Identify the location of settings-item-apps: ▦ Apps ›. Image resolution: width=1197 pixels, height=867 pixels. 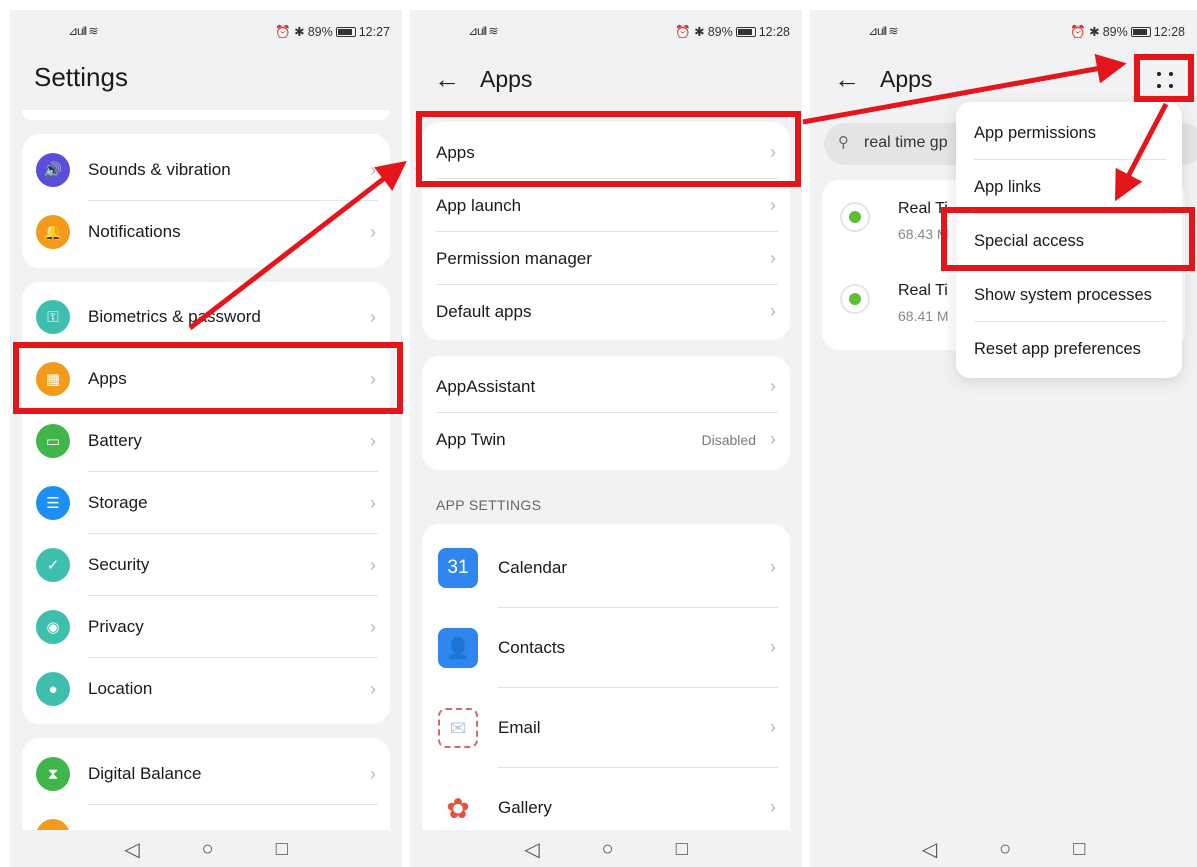
(206, 379).